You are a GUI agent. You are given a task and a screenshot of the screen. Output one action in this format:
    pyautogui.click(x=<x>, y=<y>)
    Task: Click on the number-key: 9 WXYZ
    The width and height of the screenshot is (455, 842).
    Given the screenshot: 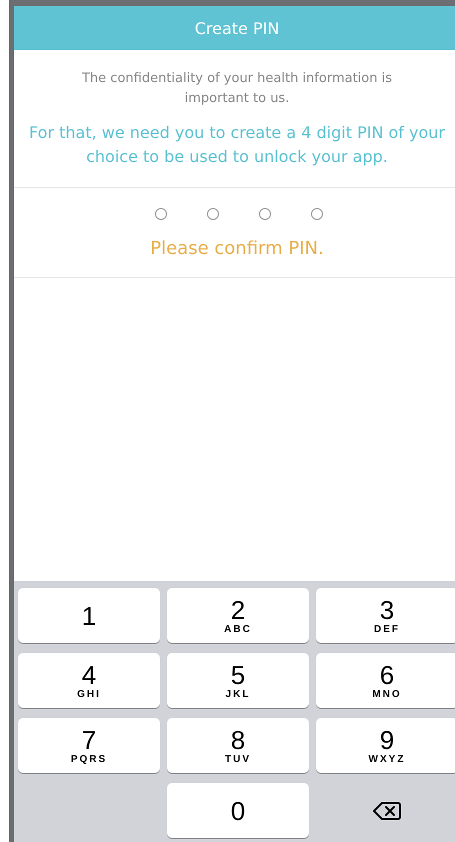 What is the action you would take?
    pyautogui.click(x=385, y=745)
    